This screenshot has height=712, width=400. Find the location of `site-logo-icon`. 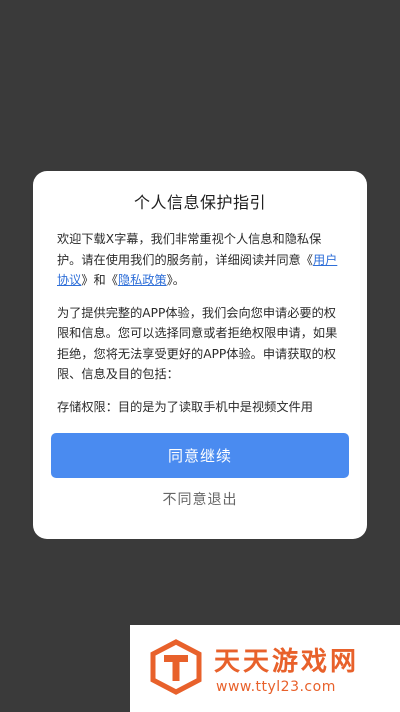

site-logo-icon is located at coordinates (176, 667).